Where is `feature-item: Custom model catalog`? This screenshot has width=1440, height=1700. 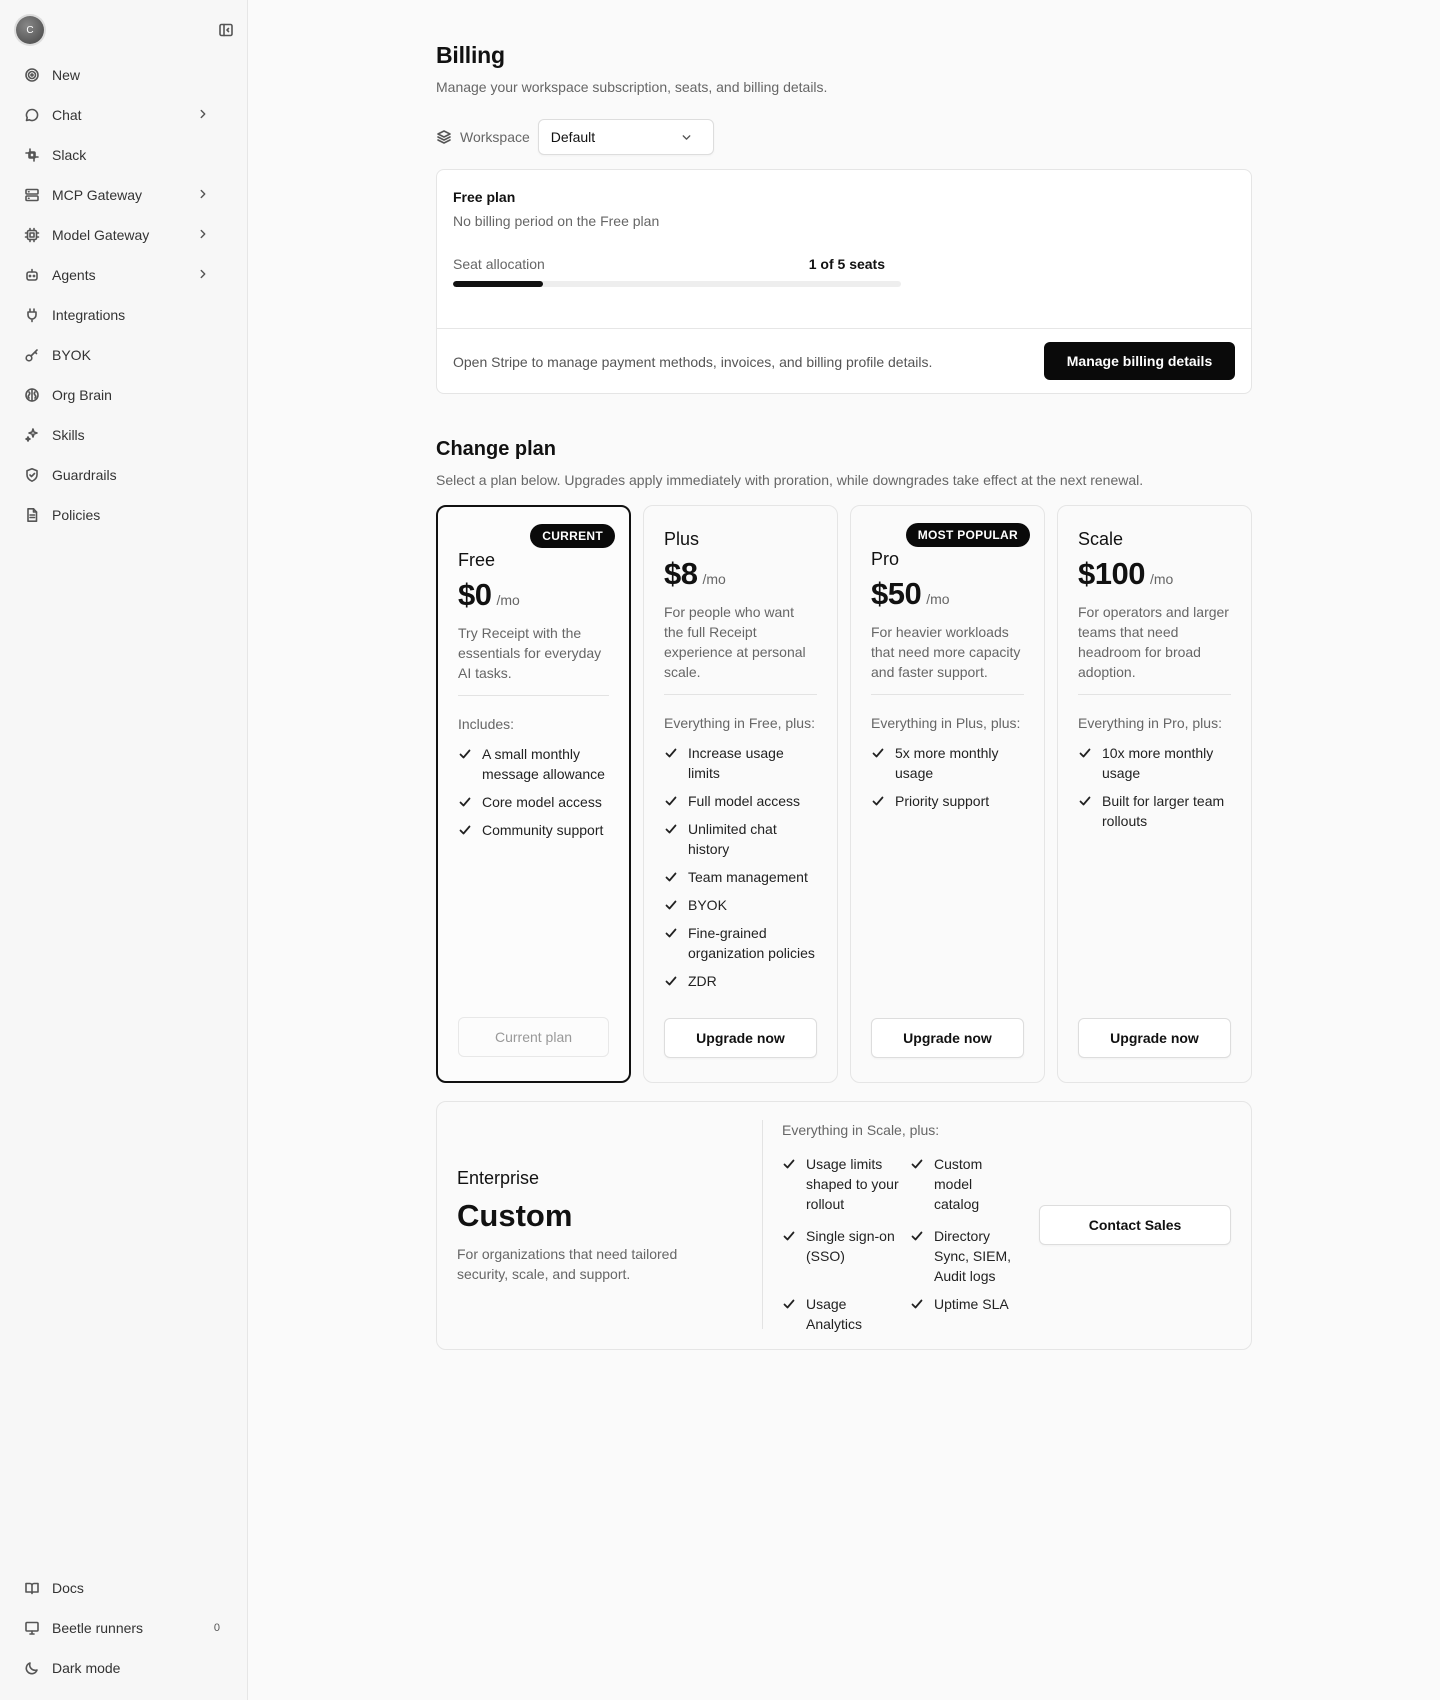
feature-item: Custom model catalog is located at coordinates (965, 1186).